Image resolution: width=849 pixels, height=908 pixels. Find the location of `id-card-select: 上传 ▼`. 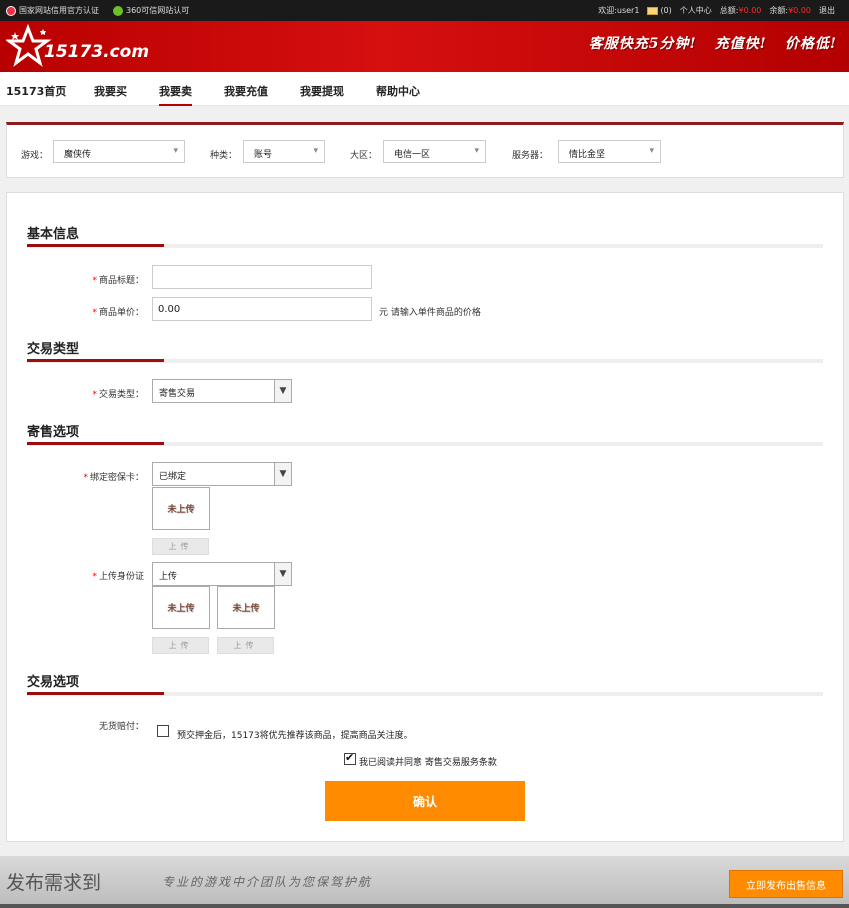

id-card-select: 上传 ▼ is located at coordinates (222, 574).